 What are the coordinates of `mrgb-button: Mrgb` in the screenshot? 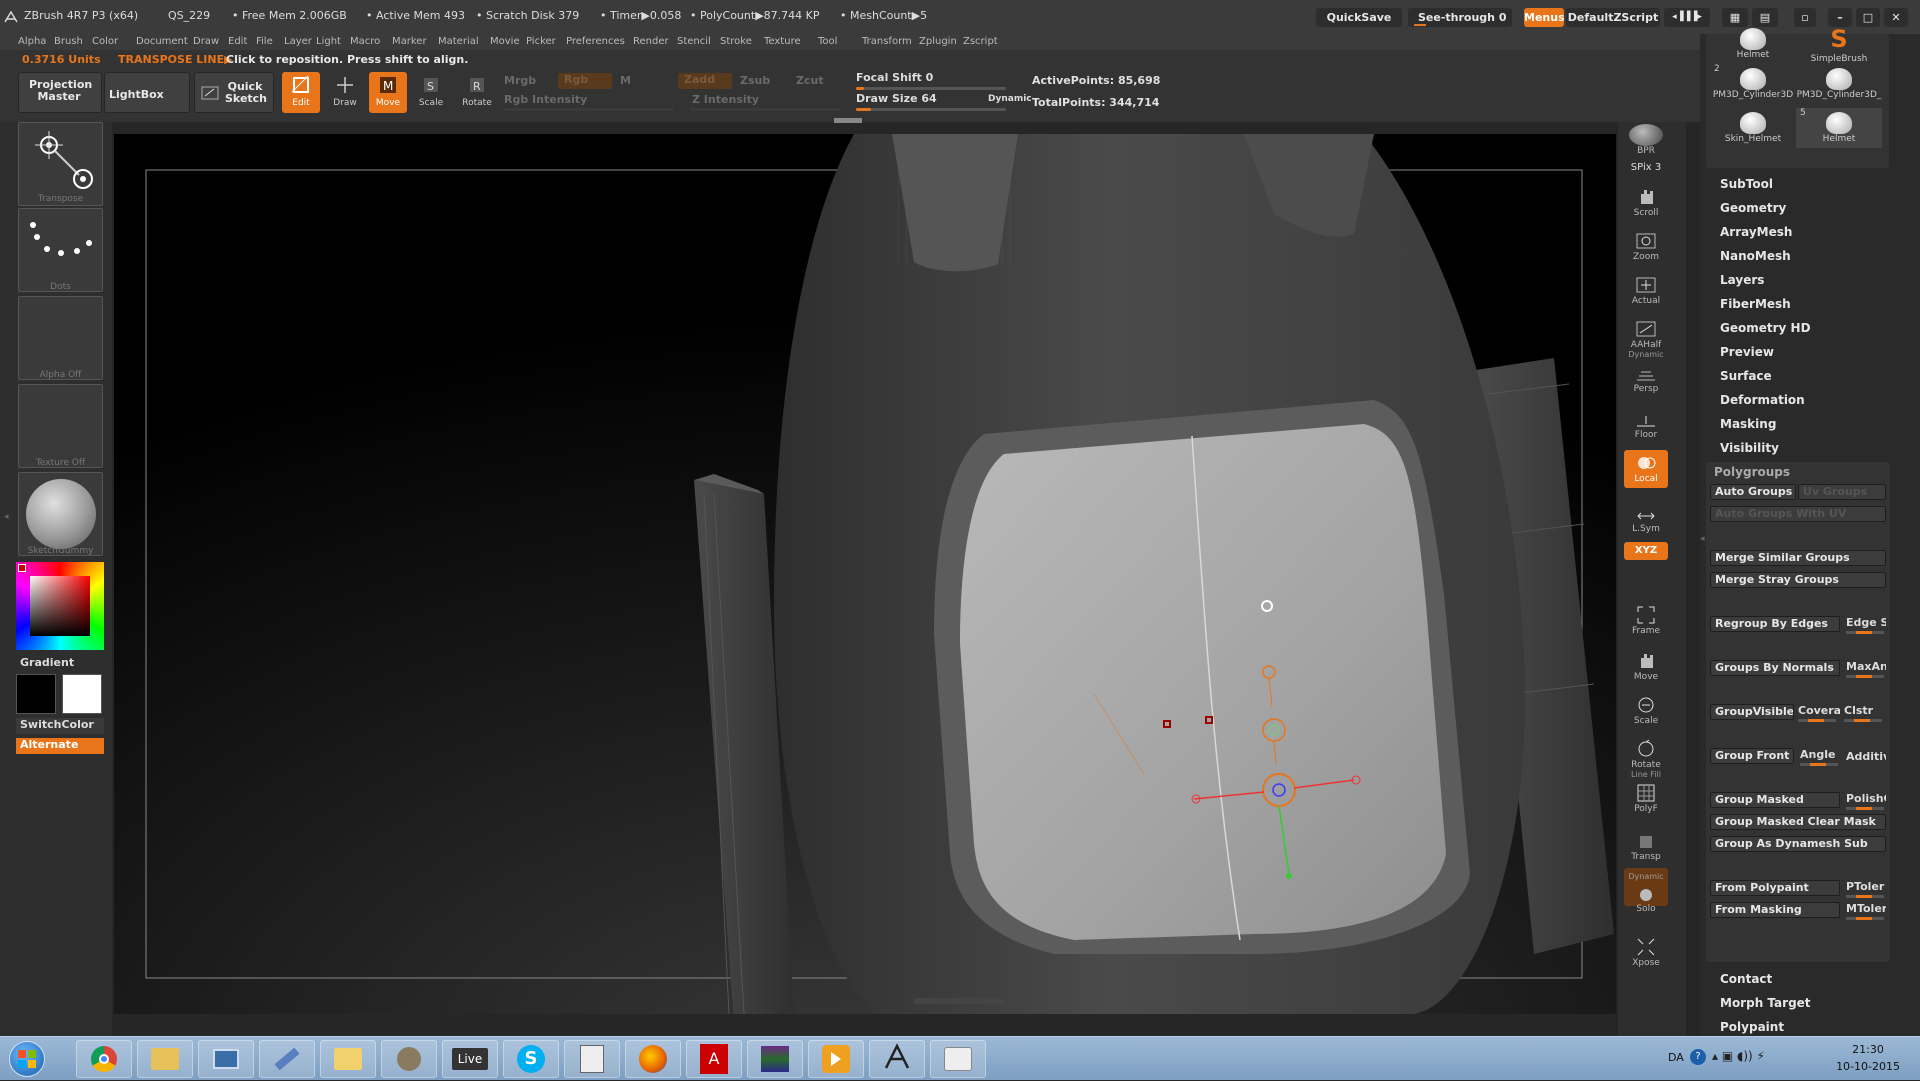 It's located at (520, 80).